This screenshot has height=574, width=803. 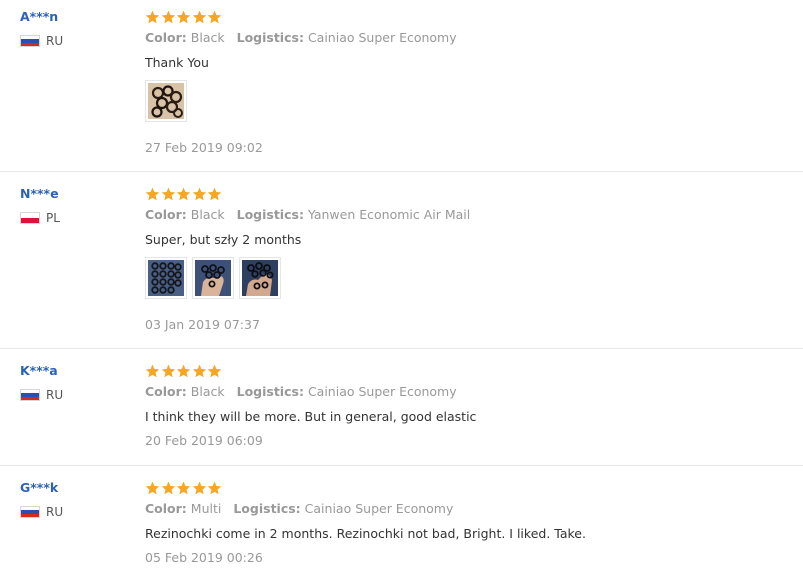 I want to click on reviewer-info: A***n RU, so click(x=75, y=28).